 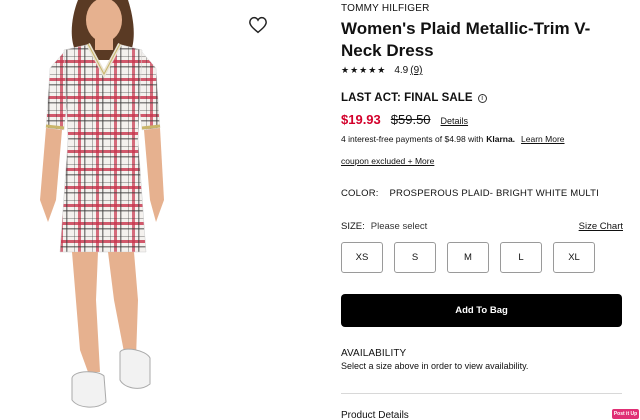 I want to click on size-chart-link: Size Chart, so click(x=601, y=226).